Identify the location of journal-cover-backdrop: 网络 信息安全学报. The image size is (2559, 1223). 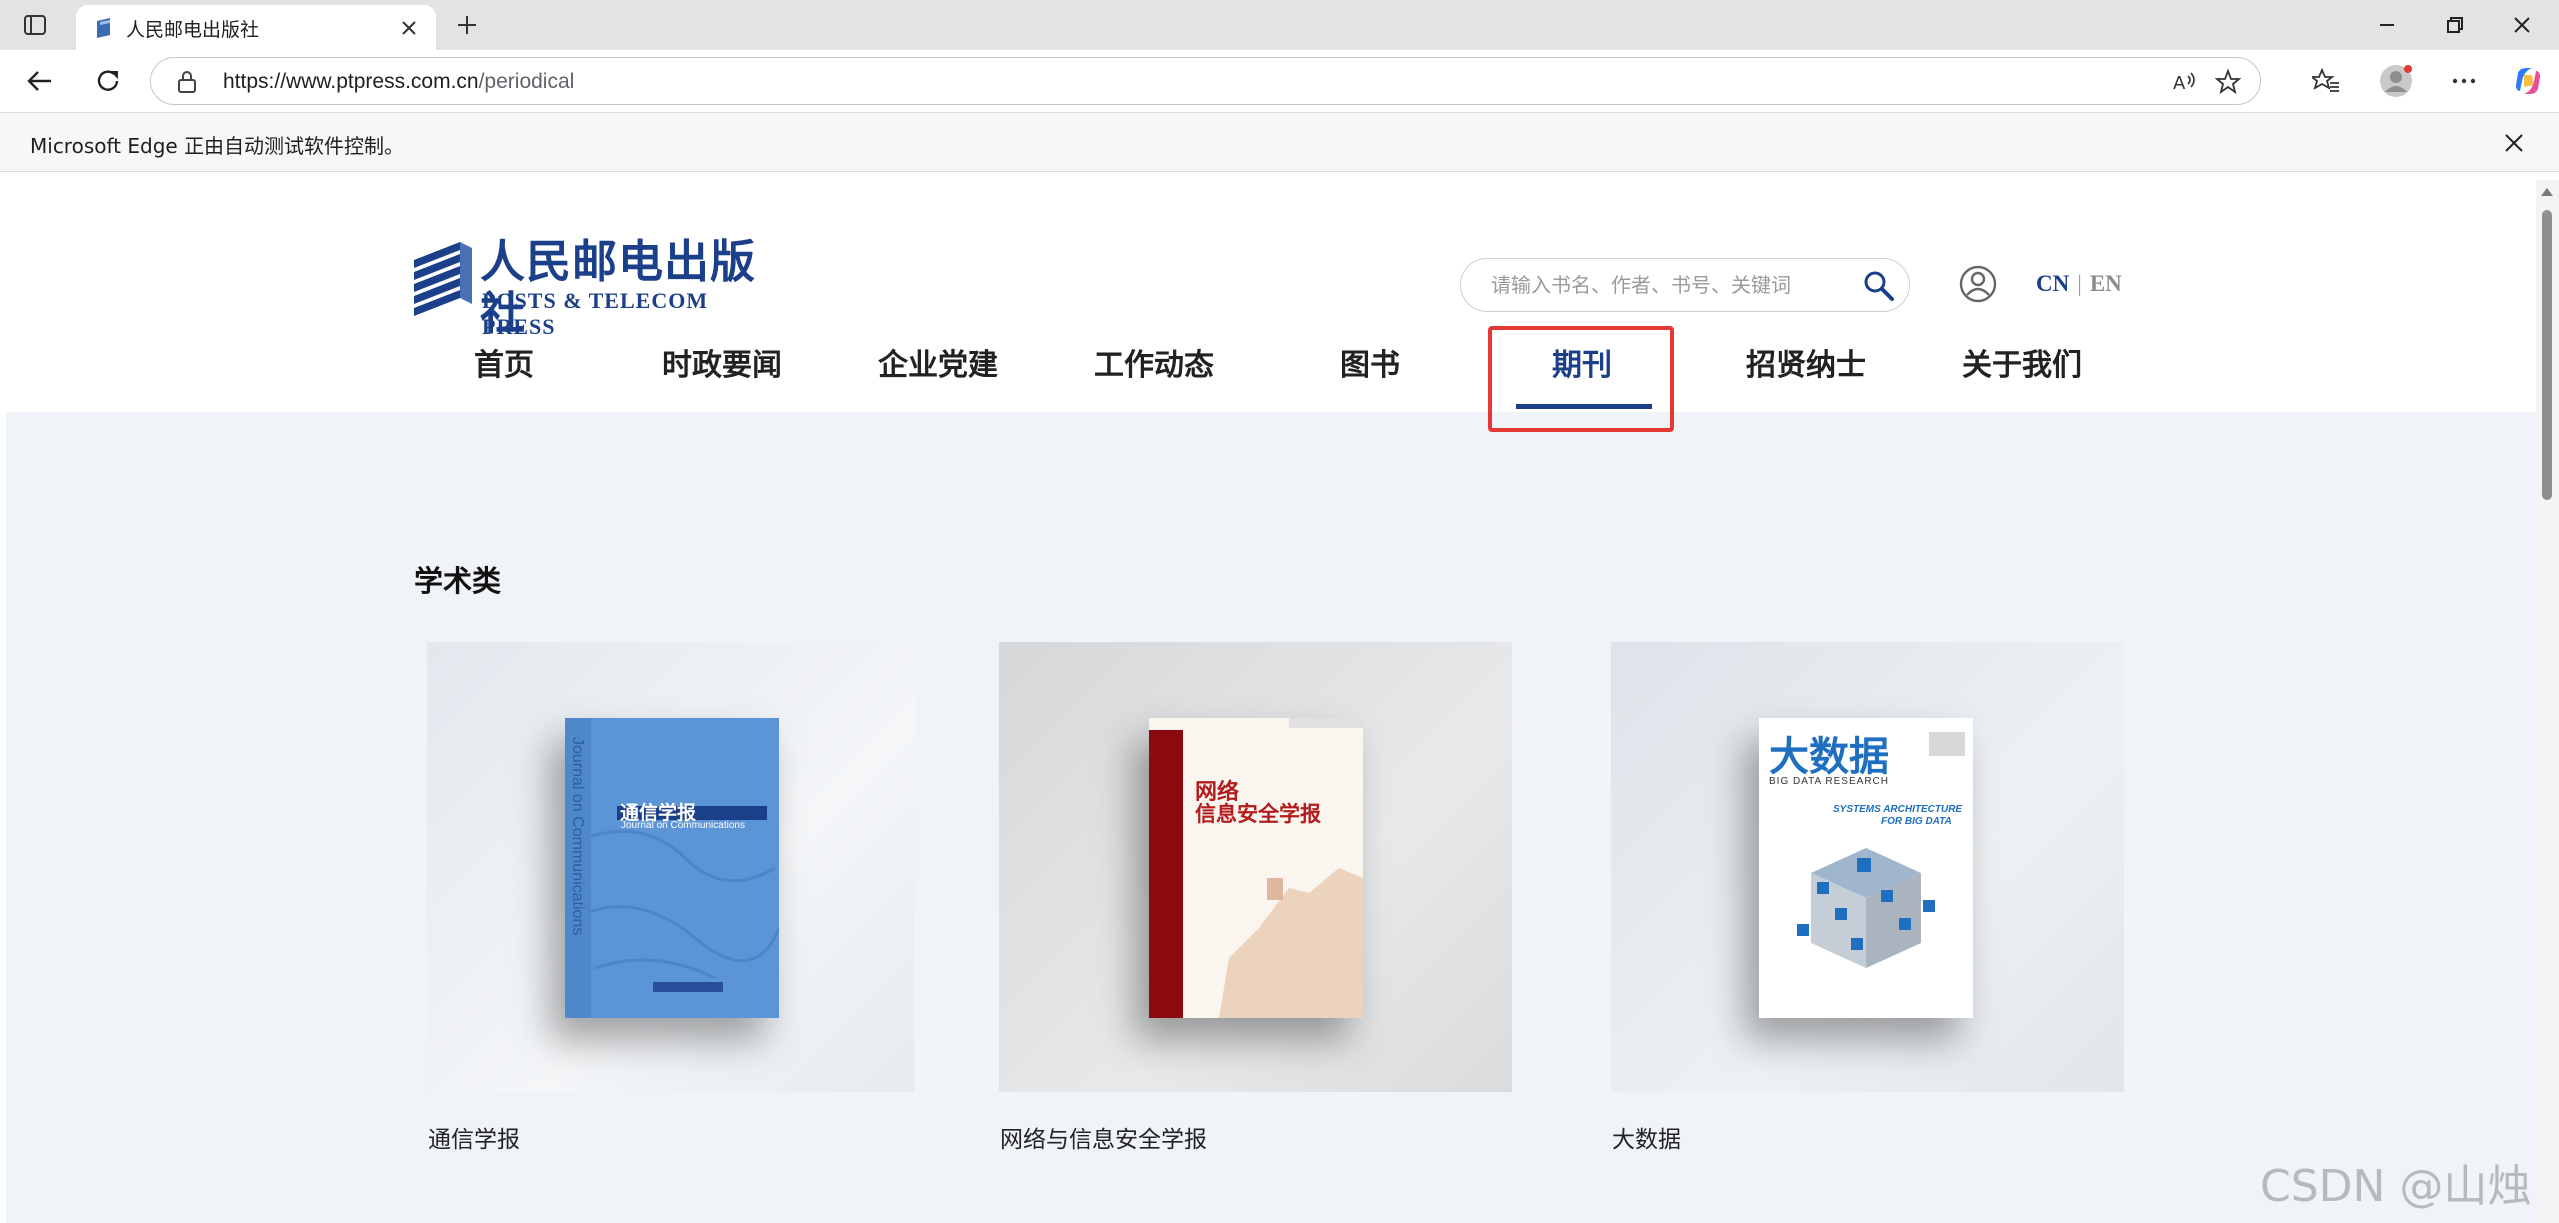
(1255, 867).